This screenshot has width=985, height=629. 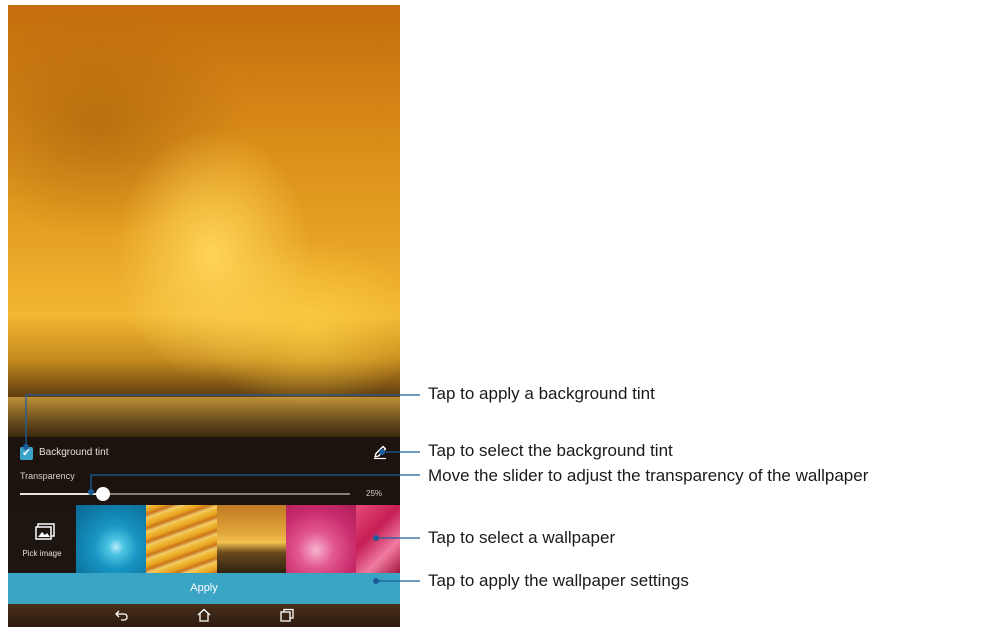 What do you see at coordinates (255, 483) in the screenshot?
I see `callout-line-slider` at bounding box center [255, 483].